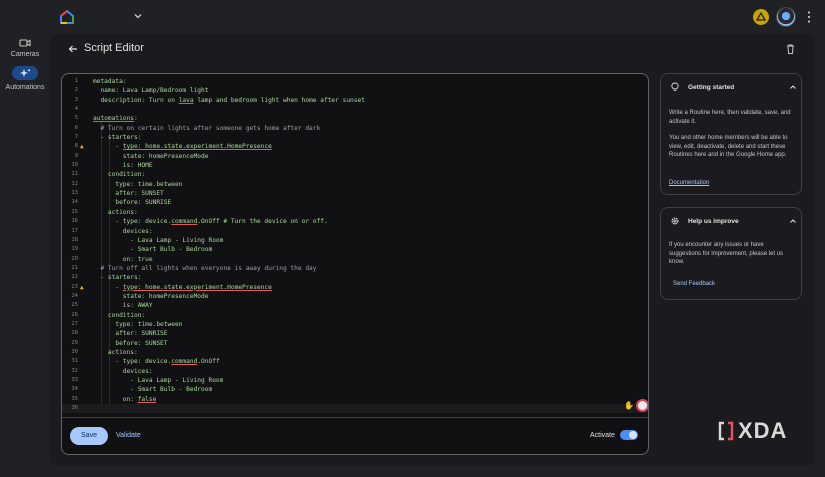 The image size is (825, 477). What do you see at coordinates (74, 380) in the screenshot?
I see `line-number: 33` at bounding box center [74, 380].